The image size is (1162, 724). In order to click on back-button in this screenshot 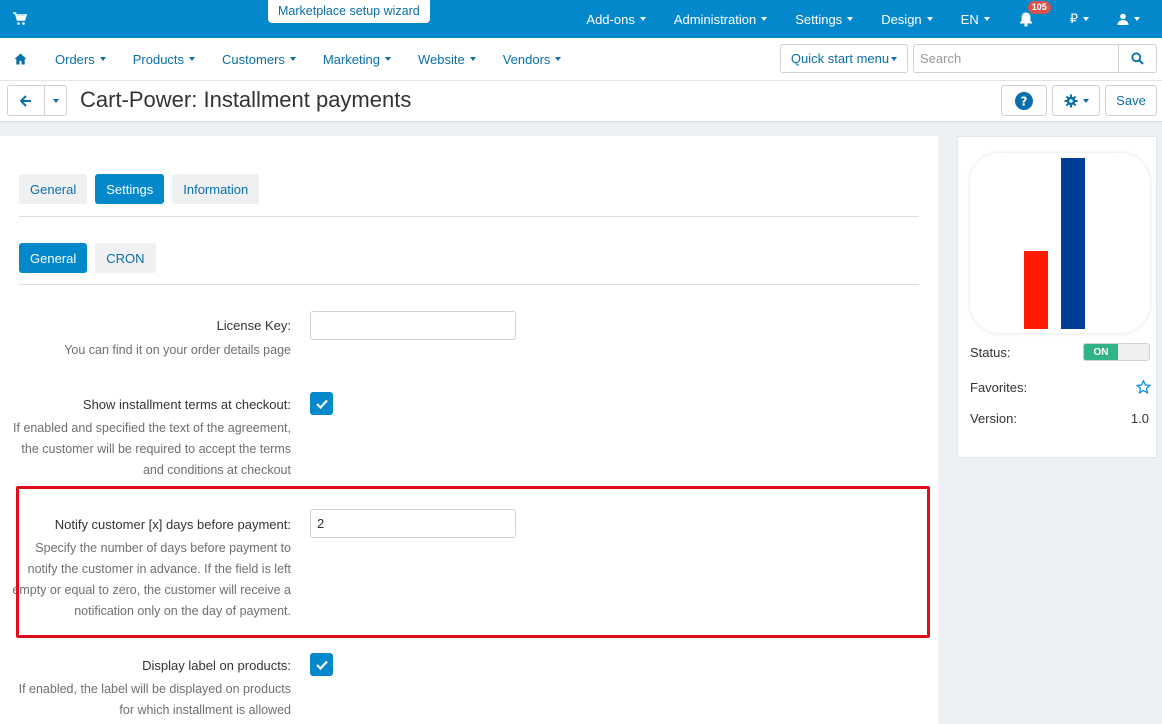, I will do `click(26, 100)`.